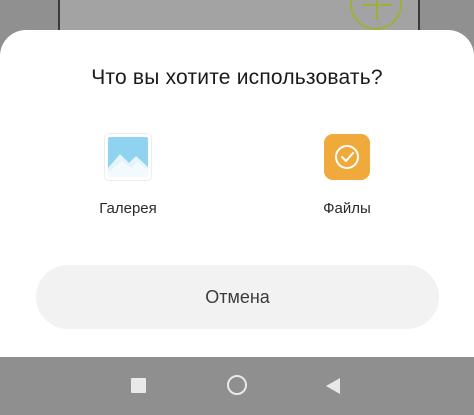  I want to click on back-button, so click(334, 386).